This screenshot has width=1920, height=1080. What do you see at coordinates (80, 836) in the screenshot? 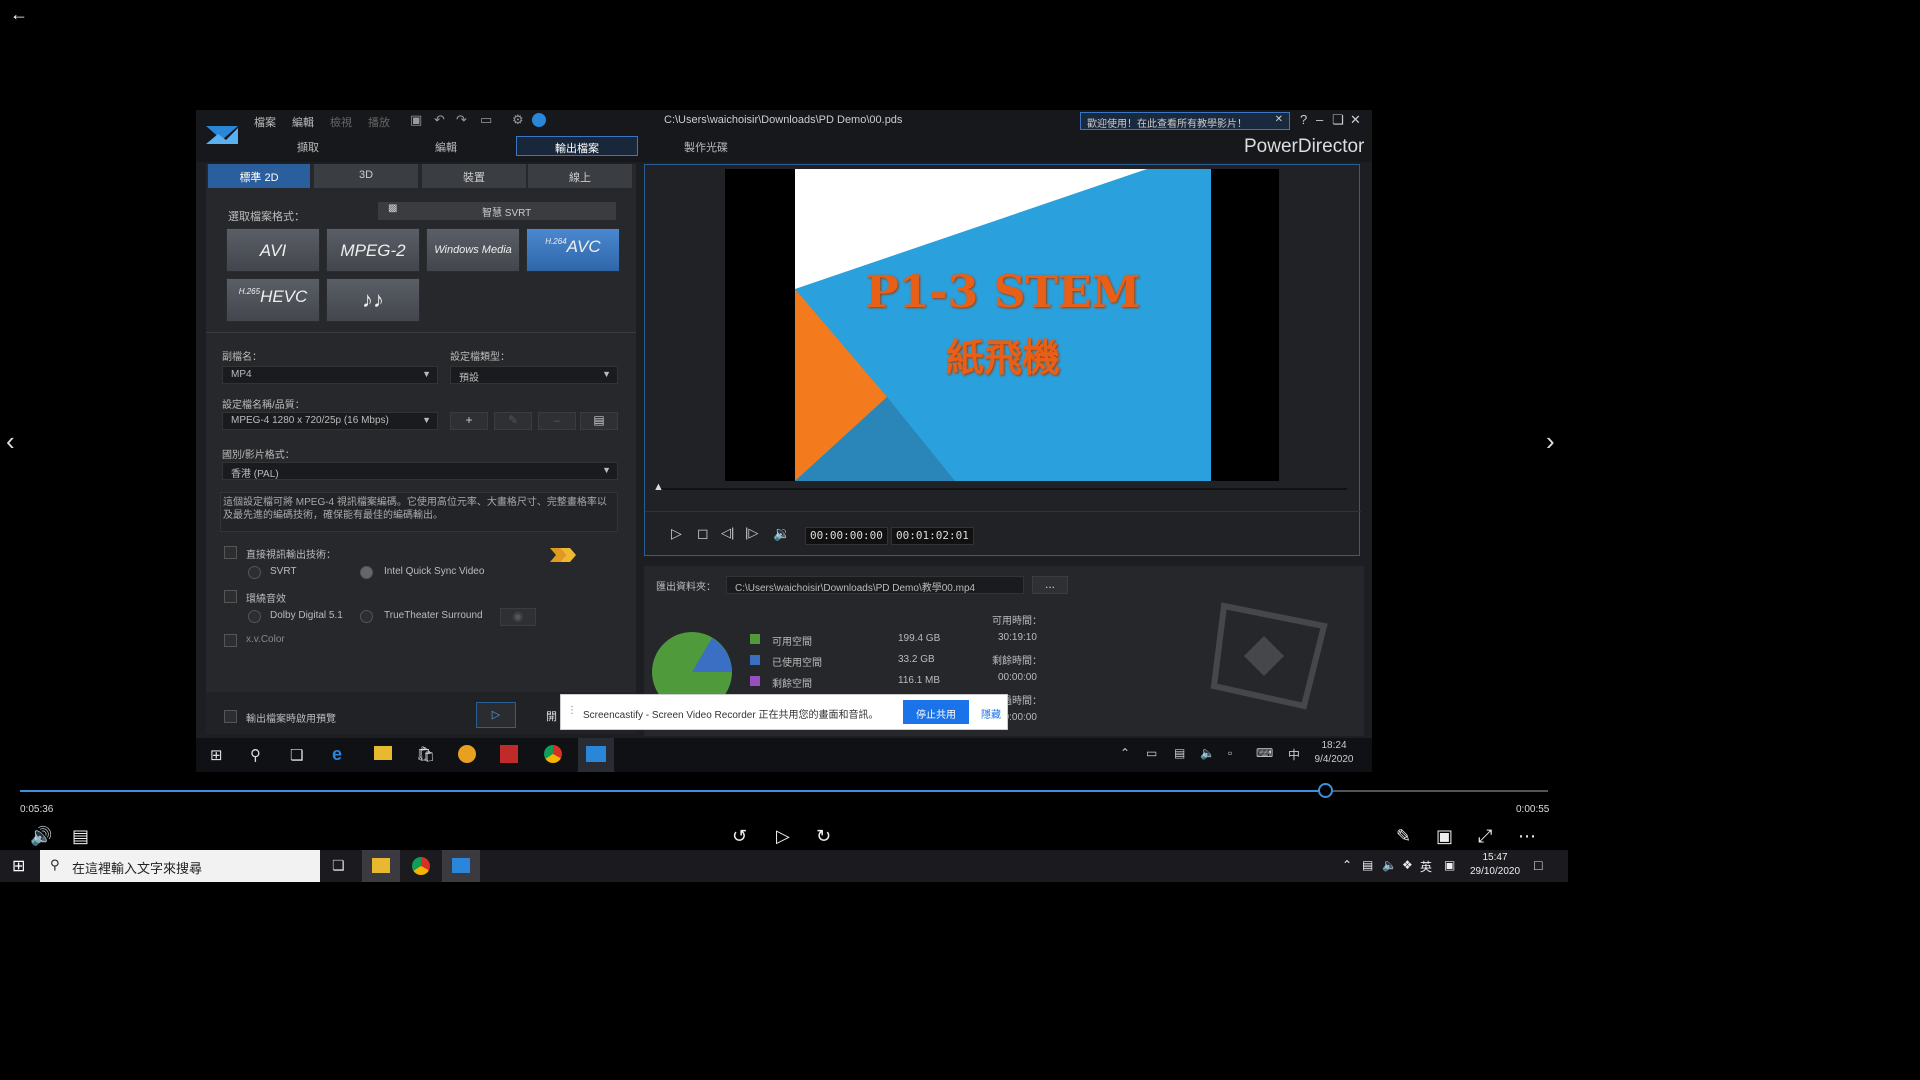
I see `subtitles-icon: ▤` at bounding box center [80, 836].